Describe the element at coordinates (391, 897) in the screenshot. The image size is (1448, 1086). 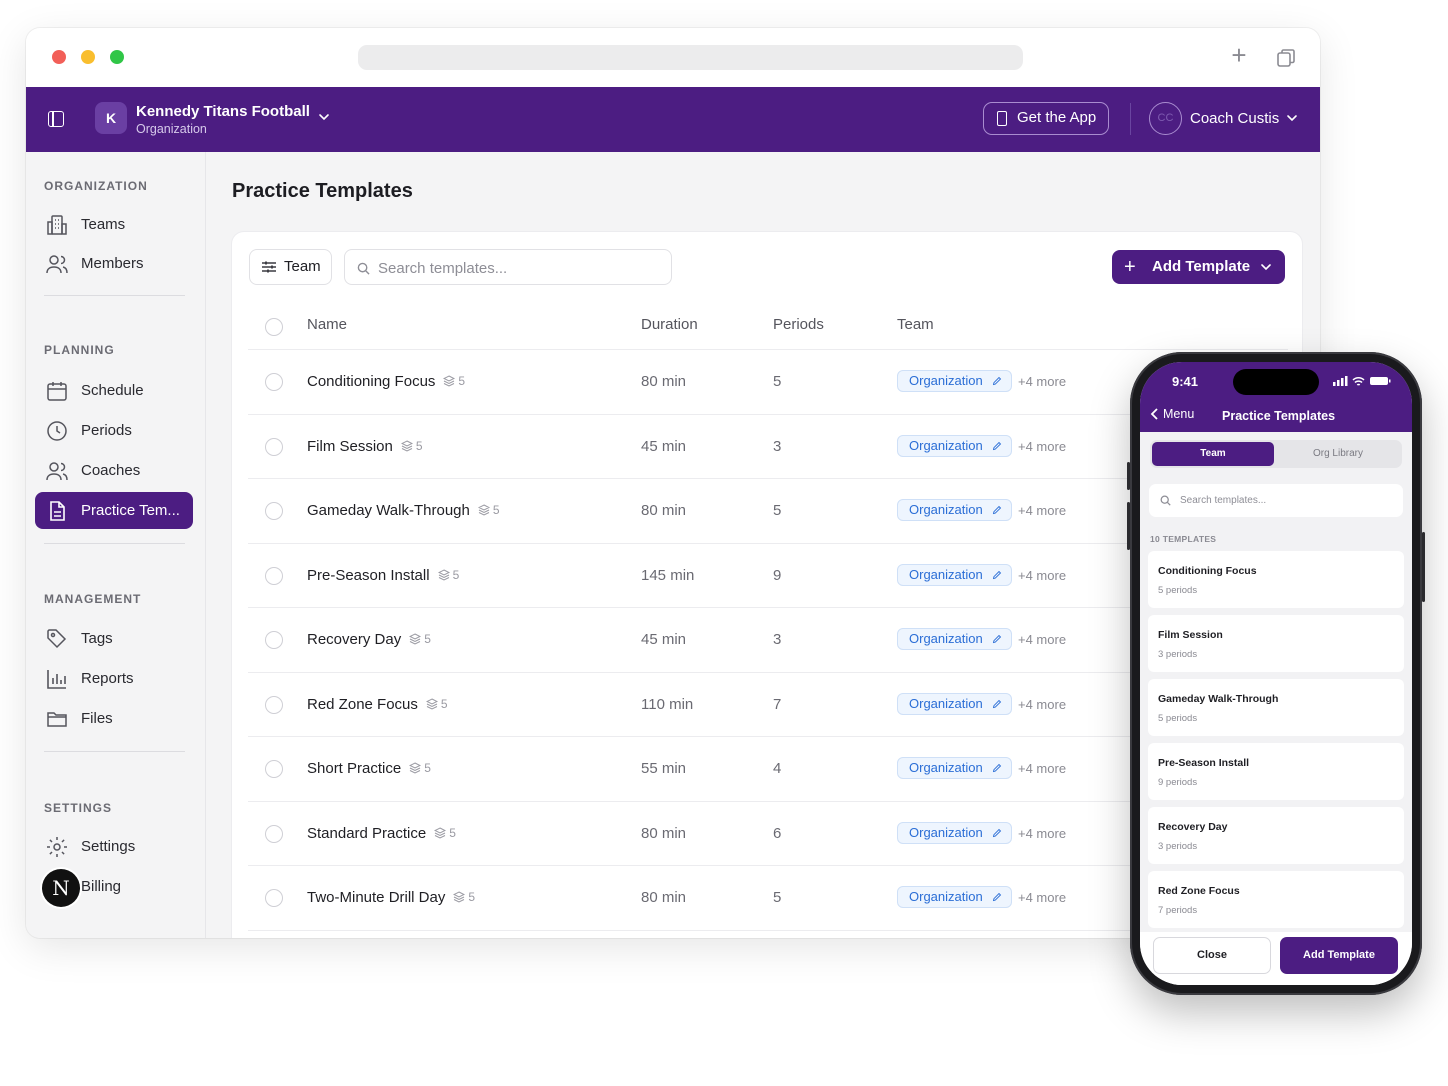
I see `template-name: Two-Minute Drill Day 5` at that location.